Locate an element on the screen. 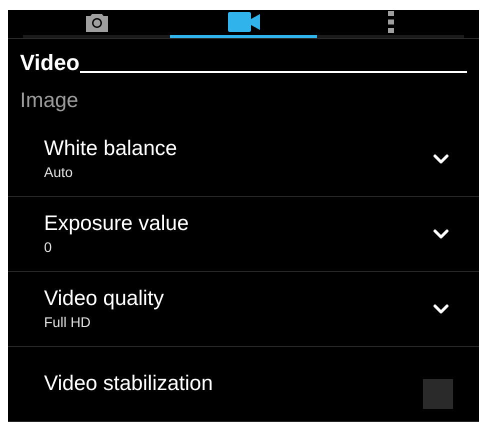 This screenshot has height=422, width=487. setting-label: Exposure value is located at coordinates (117, 224).